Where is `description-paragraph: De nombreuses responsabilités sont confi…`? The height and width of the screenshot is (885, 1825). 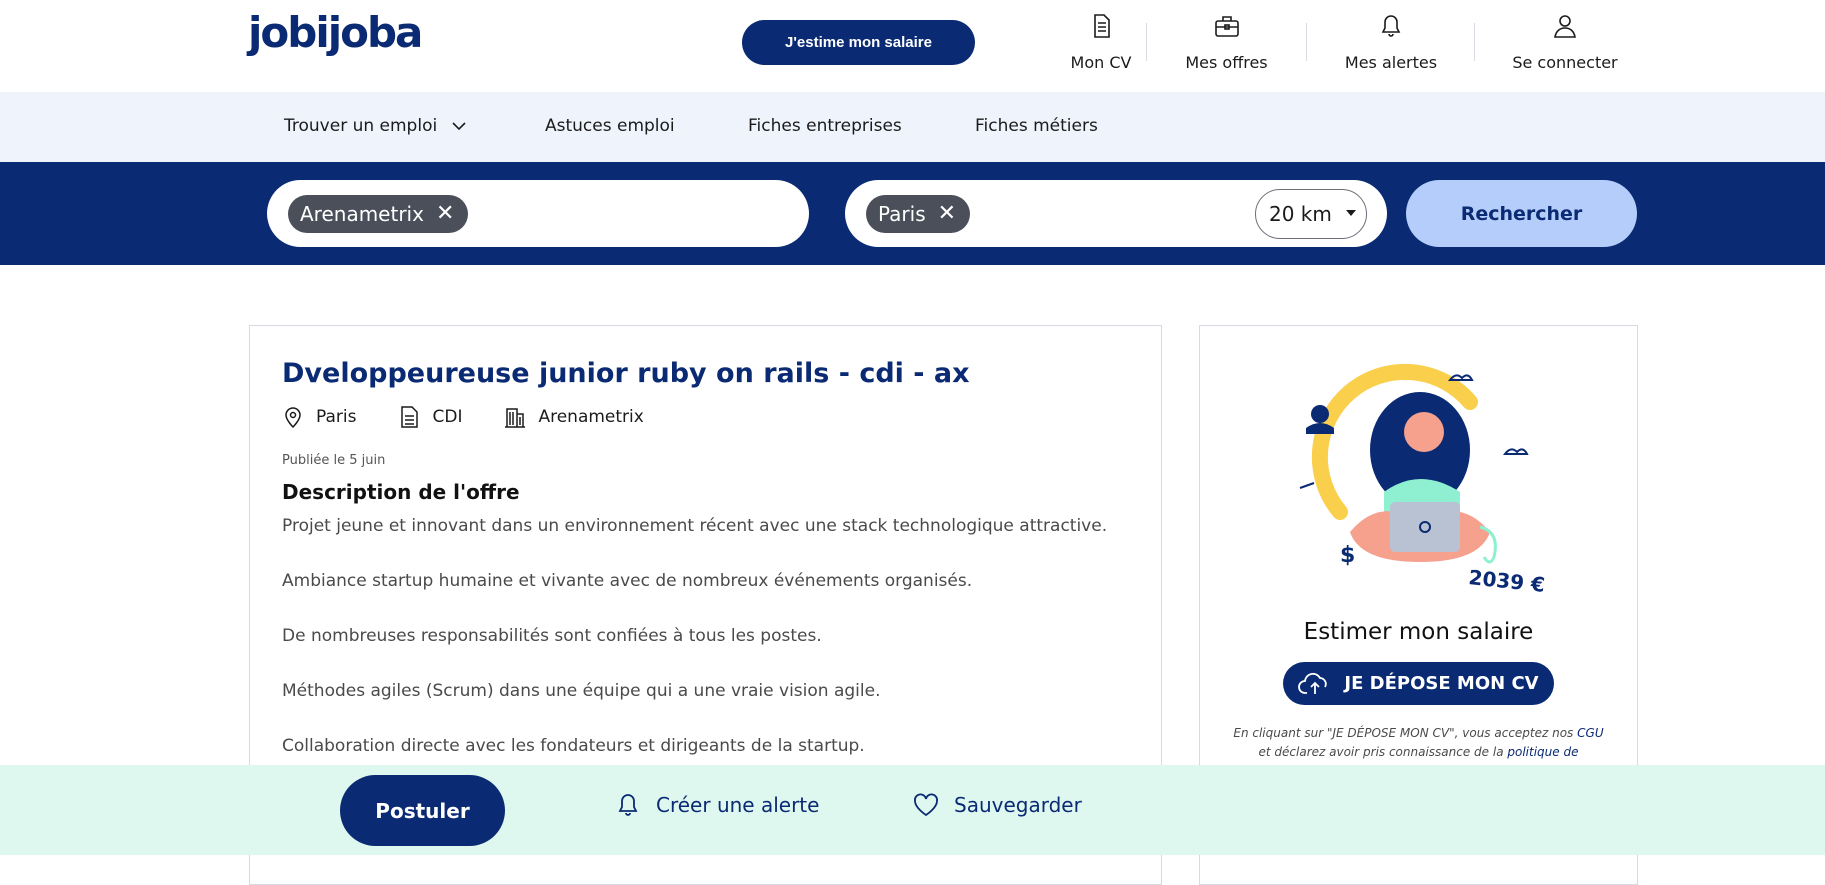 description-paragraph: De nombreuses responsabilités sont confi… is located at coordinates (552, 636).